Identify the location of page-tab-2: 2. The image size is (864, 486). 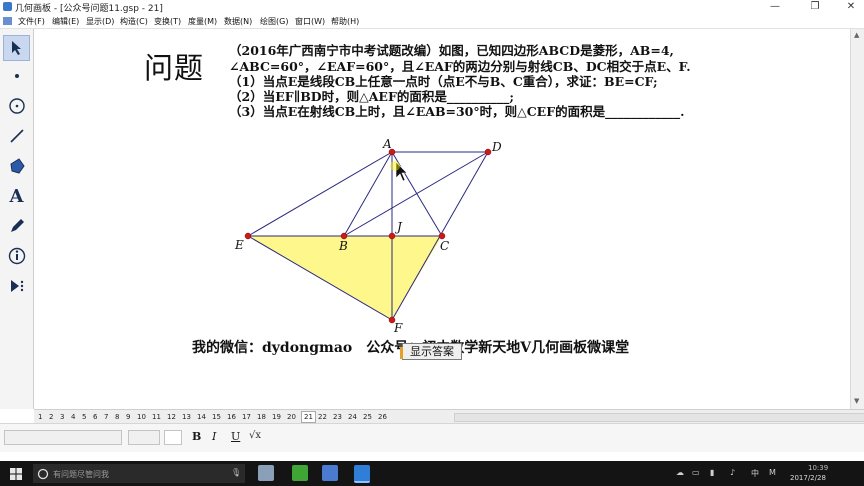
(51, 417).